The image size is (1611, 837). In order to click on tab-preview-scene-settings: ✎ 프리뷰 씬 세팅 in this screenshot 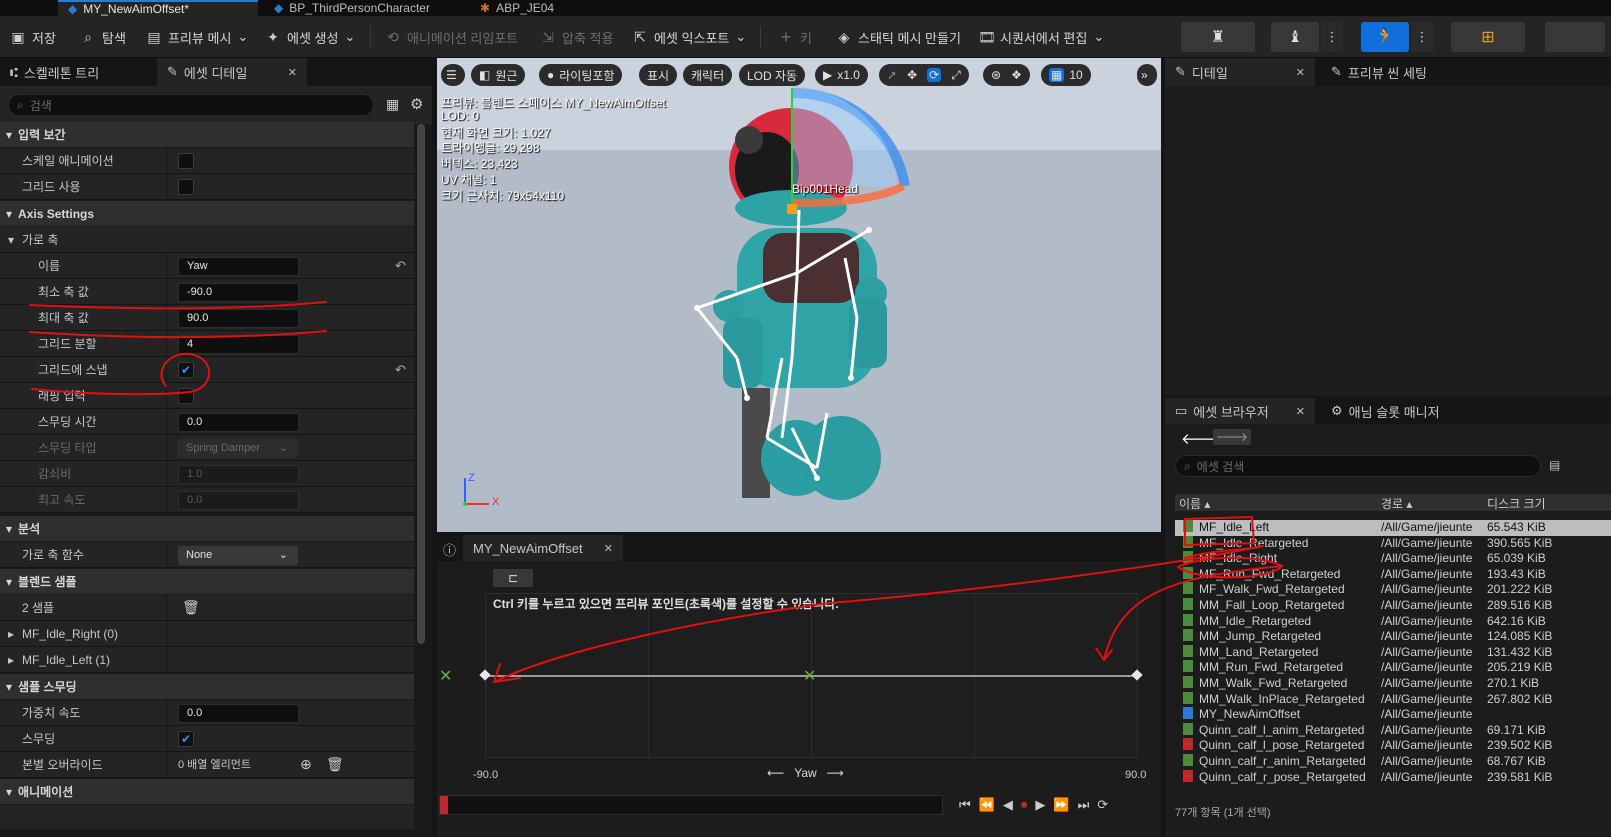, I will do `click(1396, 72)`.